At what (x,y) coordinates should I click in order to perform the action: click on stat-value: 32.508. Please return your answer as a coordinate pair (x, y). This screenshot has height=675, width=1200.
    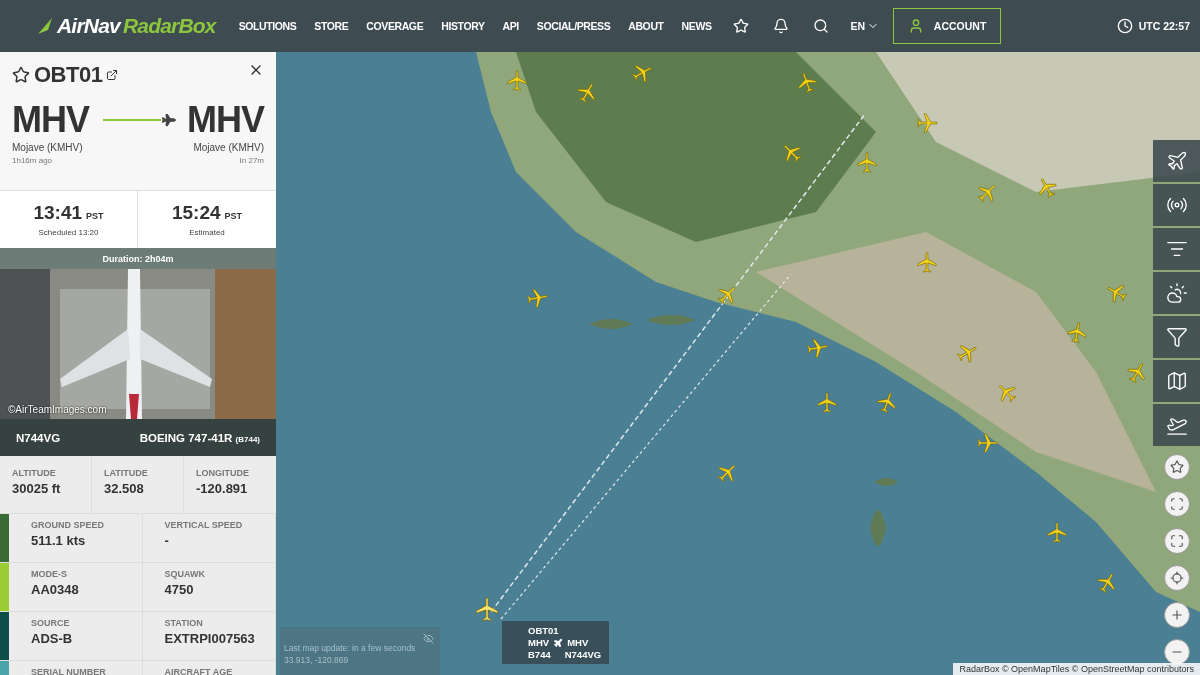
    Looking at the image, I should click on (124, 488).